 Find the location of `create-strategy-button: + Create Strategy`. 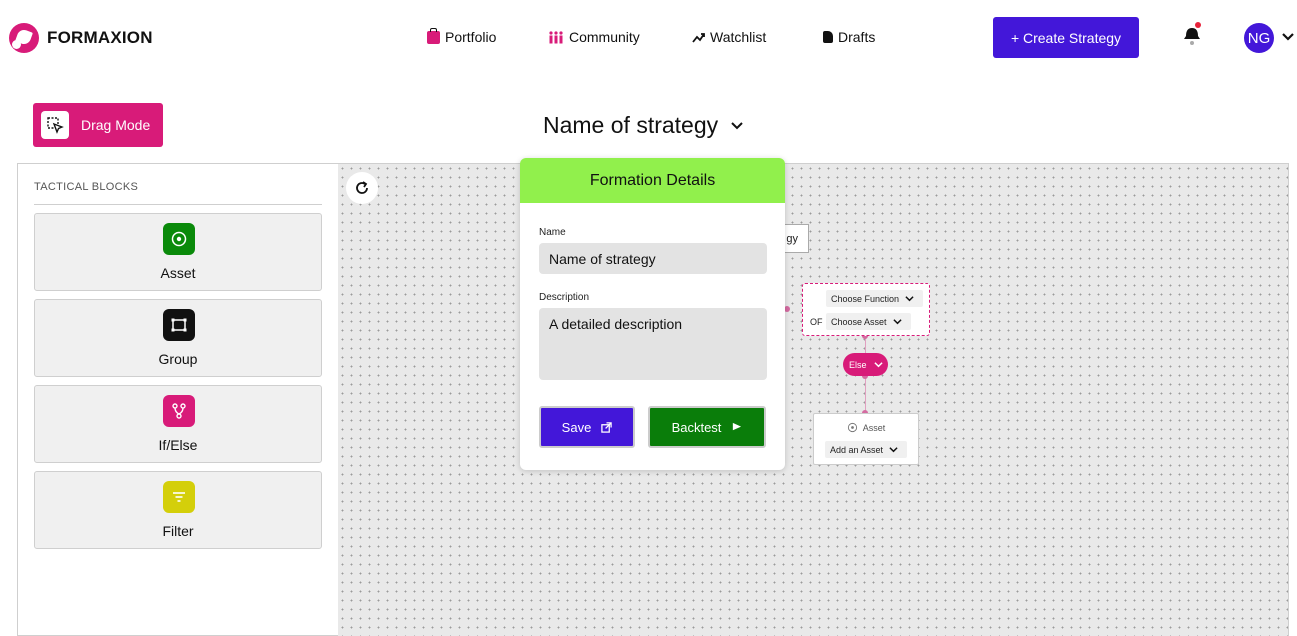

create-strategy-button: + Create Strategy is located at coordinates (1066, 37).